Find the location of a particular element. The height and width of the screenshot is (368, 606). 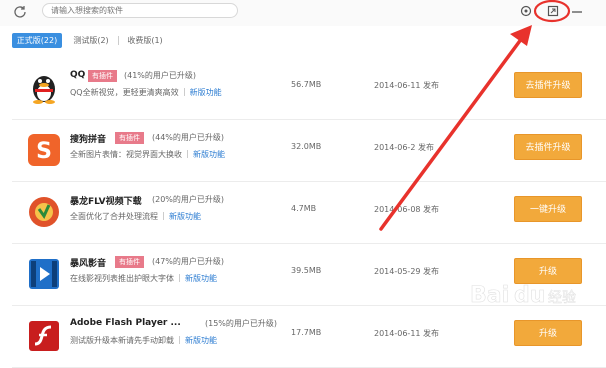

app-name: 暴龙FLV视频下载 is located at coordinates (106, 202).